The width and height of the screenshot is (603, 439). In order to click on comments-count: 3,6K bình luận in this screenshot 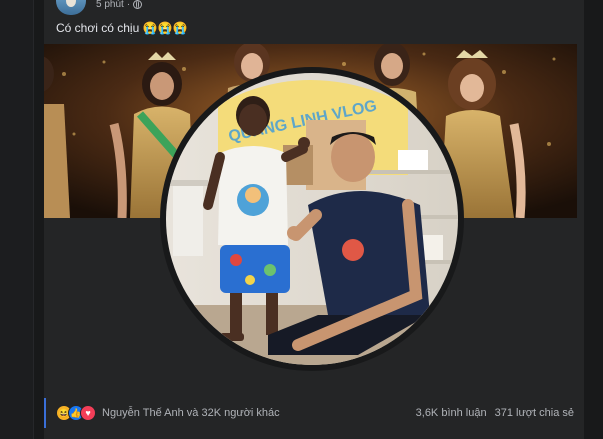, I will do `click(451, 413)`.